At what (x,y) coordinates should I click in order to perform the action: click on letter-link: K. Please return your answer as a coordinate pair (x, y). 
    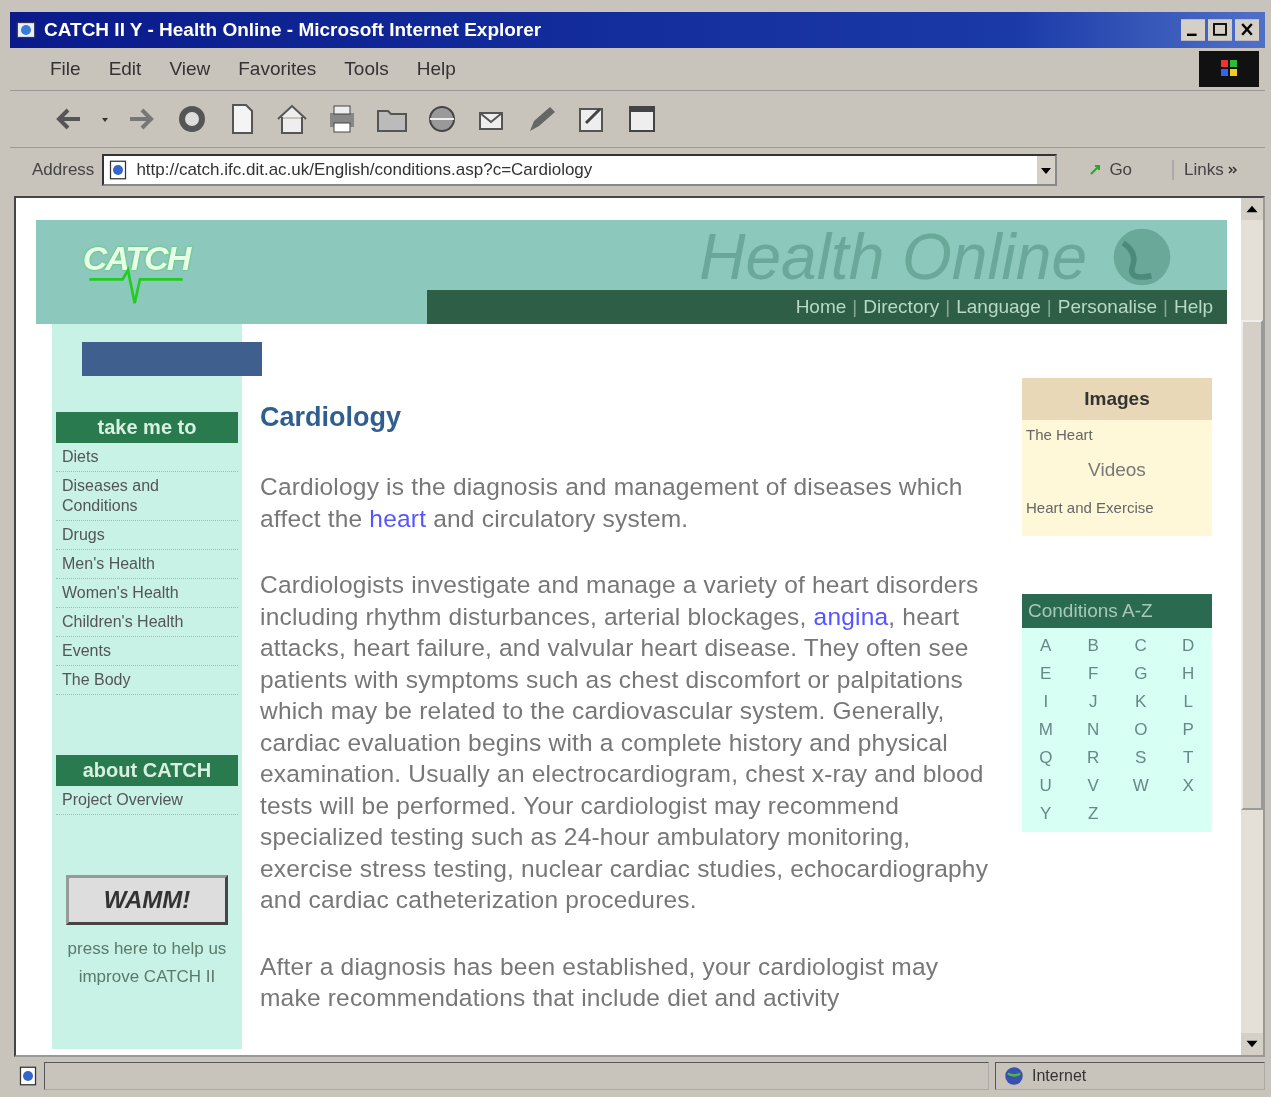
    Looking at the image, I should click on (1141, 702).